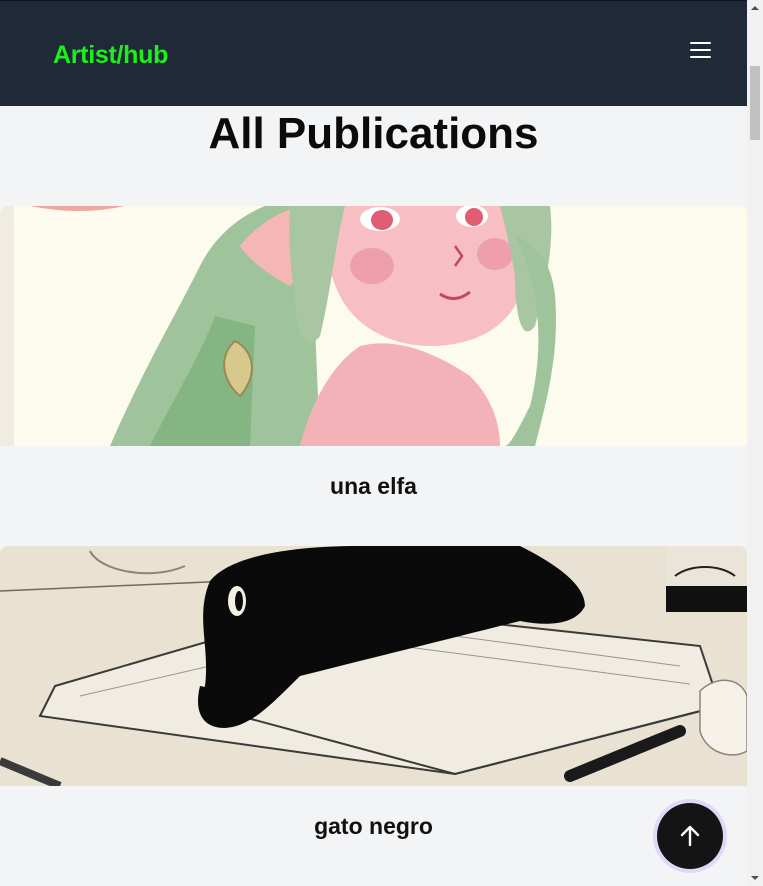 The height and width of the screenshot is (886, 763). Describe the element at coordinates (373, 826) in the screenshot. I see `publication-title: gato negro` at that location.